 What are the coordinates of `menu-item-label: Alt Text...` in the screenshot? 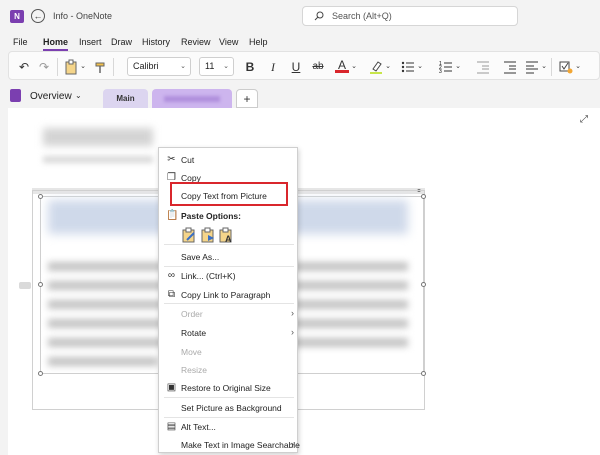 It's located at (198, 427).